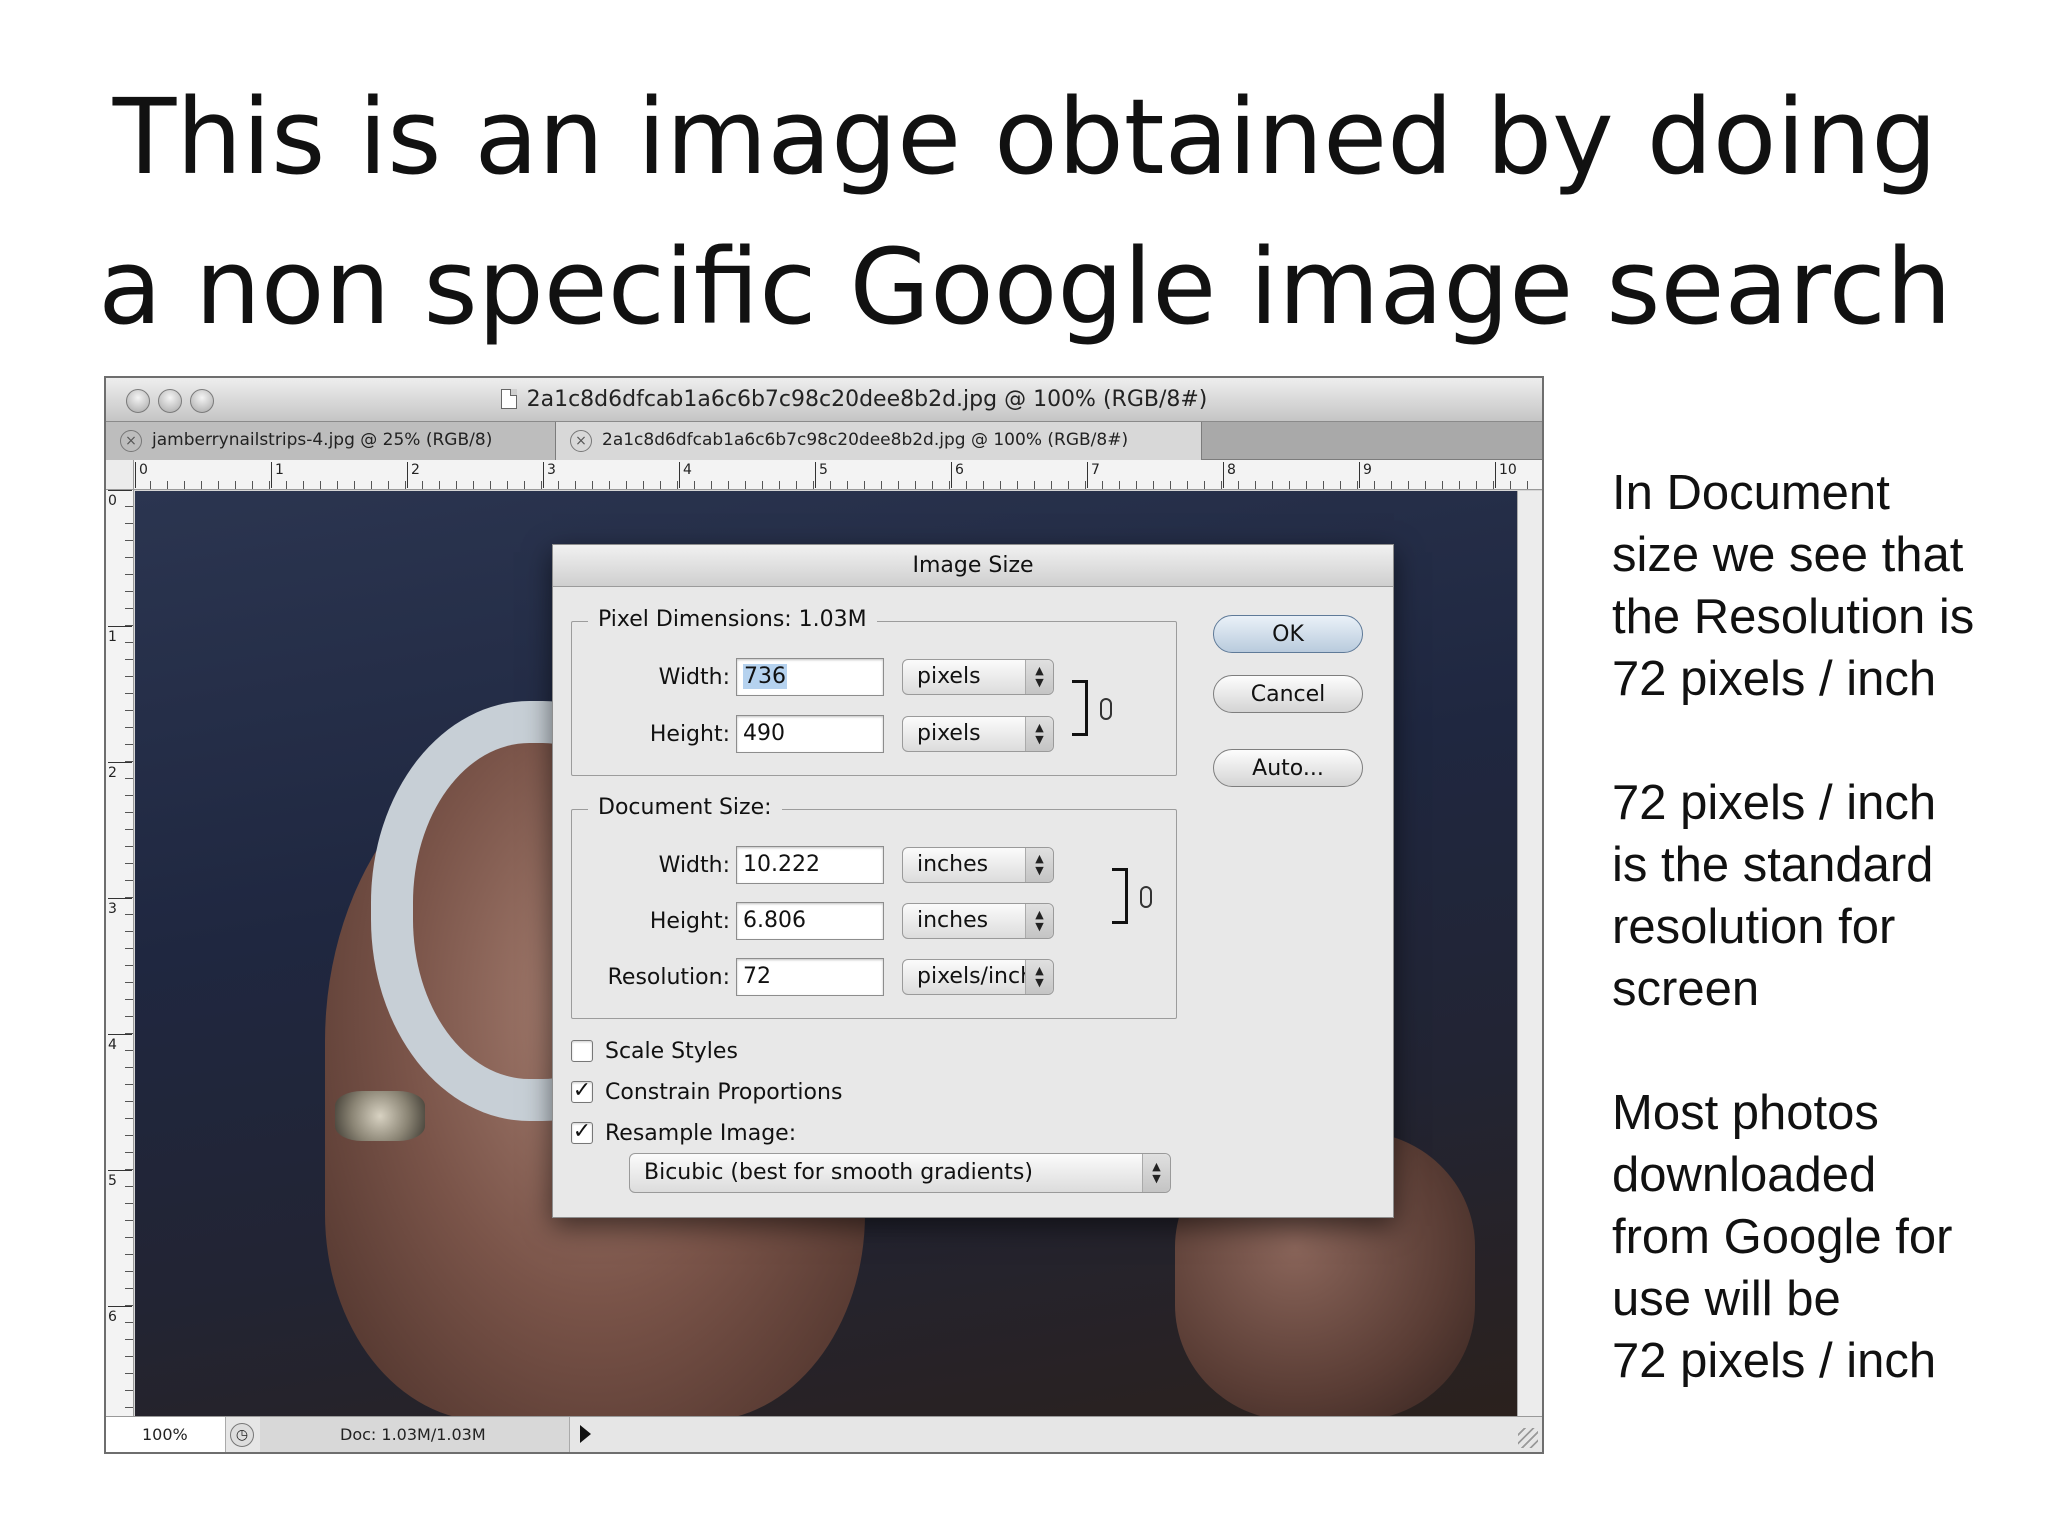  Describe the element at coordinates (582, 1132) in the screenshot. I see `resample-image-checkbox: ✓` at that location.